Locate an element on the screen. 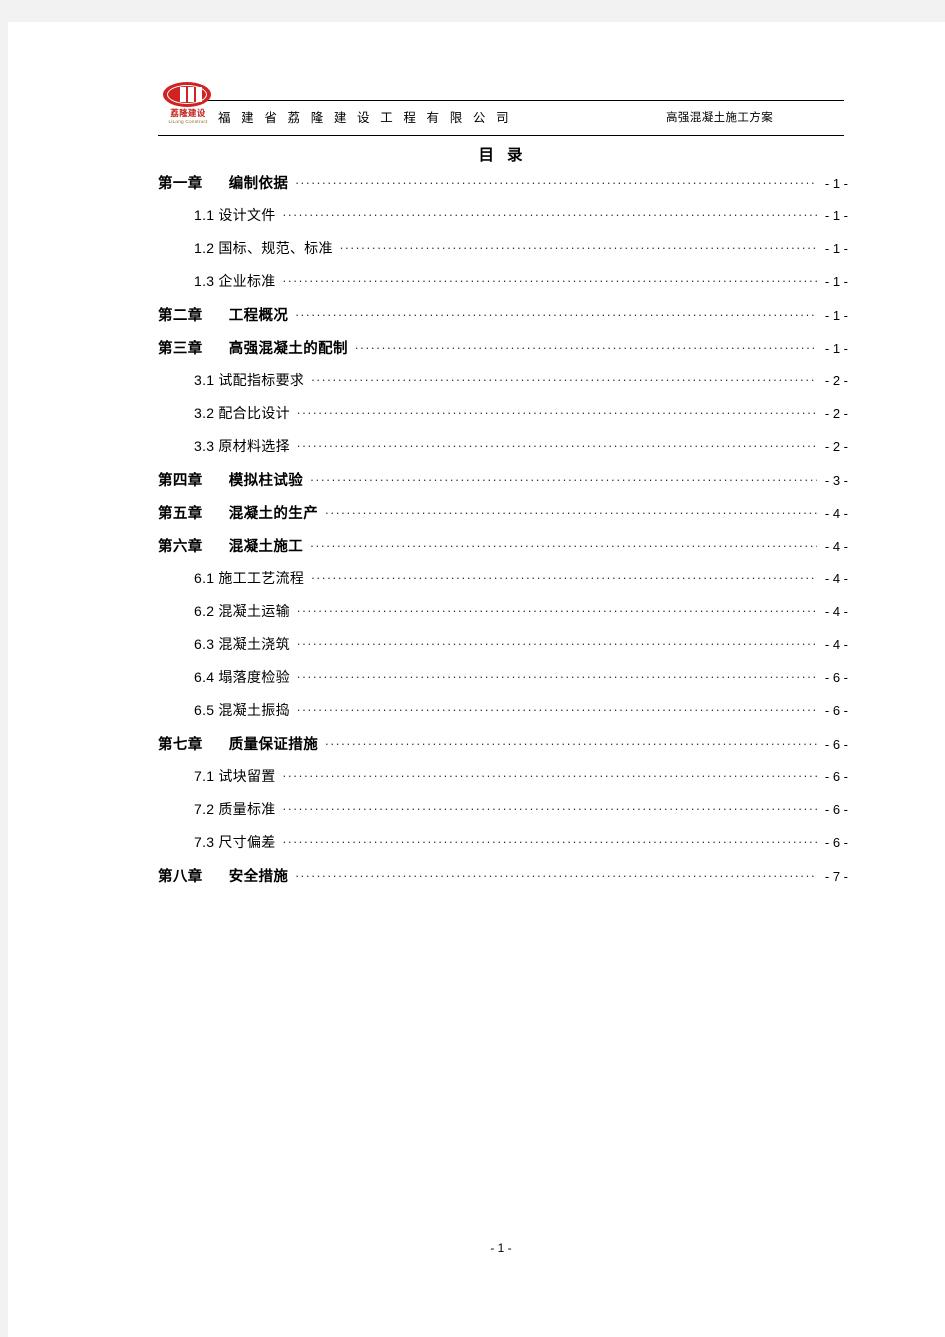  toc-entry: 7.1试块留置 - 6 - is located at coordinates (503, 782).